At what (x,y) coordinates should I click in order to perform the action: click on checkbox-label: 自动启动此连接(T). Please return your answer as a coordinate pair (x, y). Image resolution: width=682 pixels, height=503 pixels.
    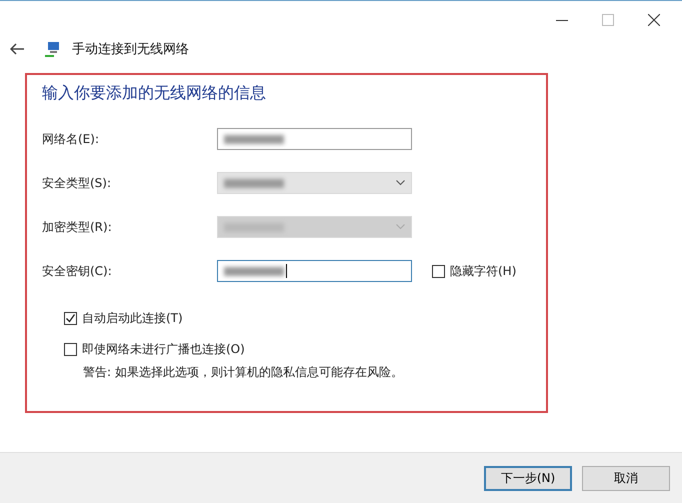
    Looking at the image, I should click on (132, 318).